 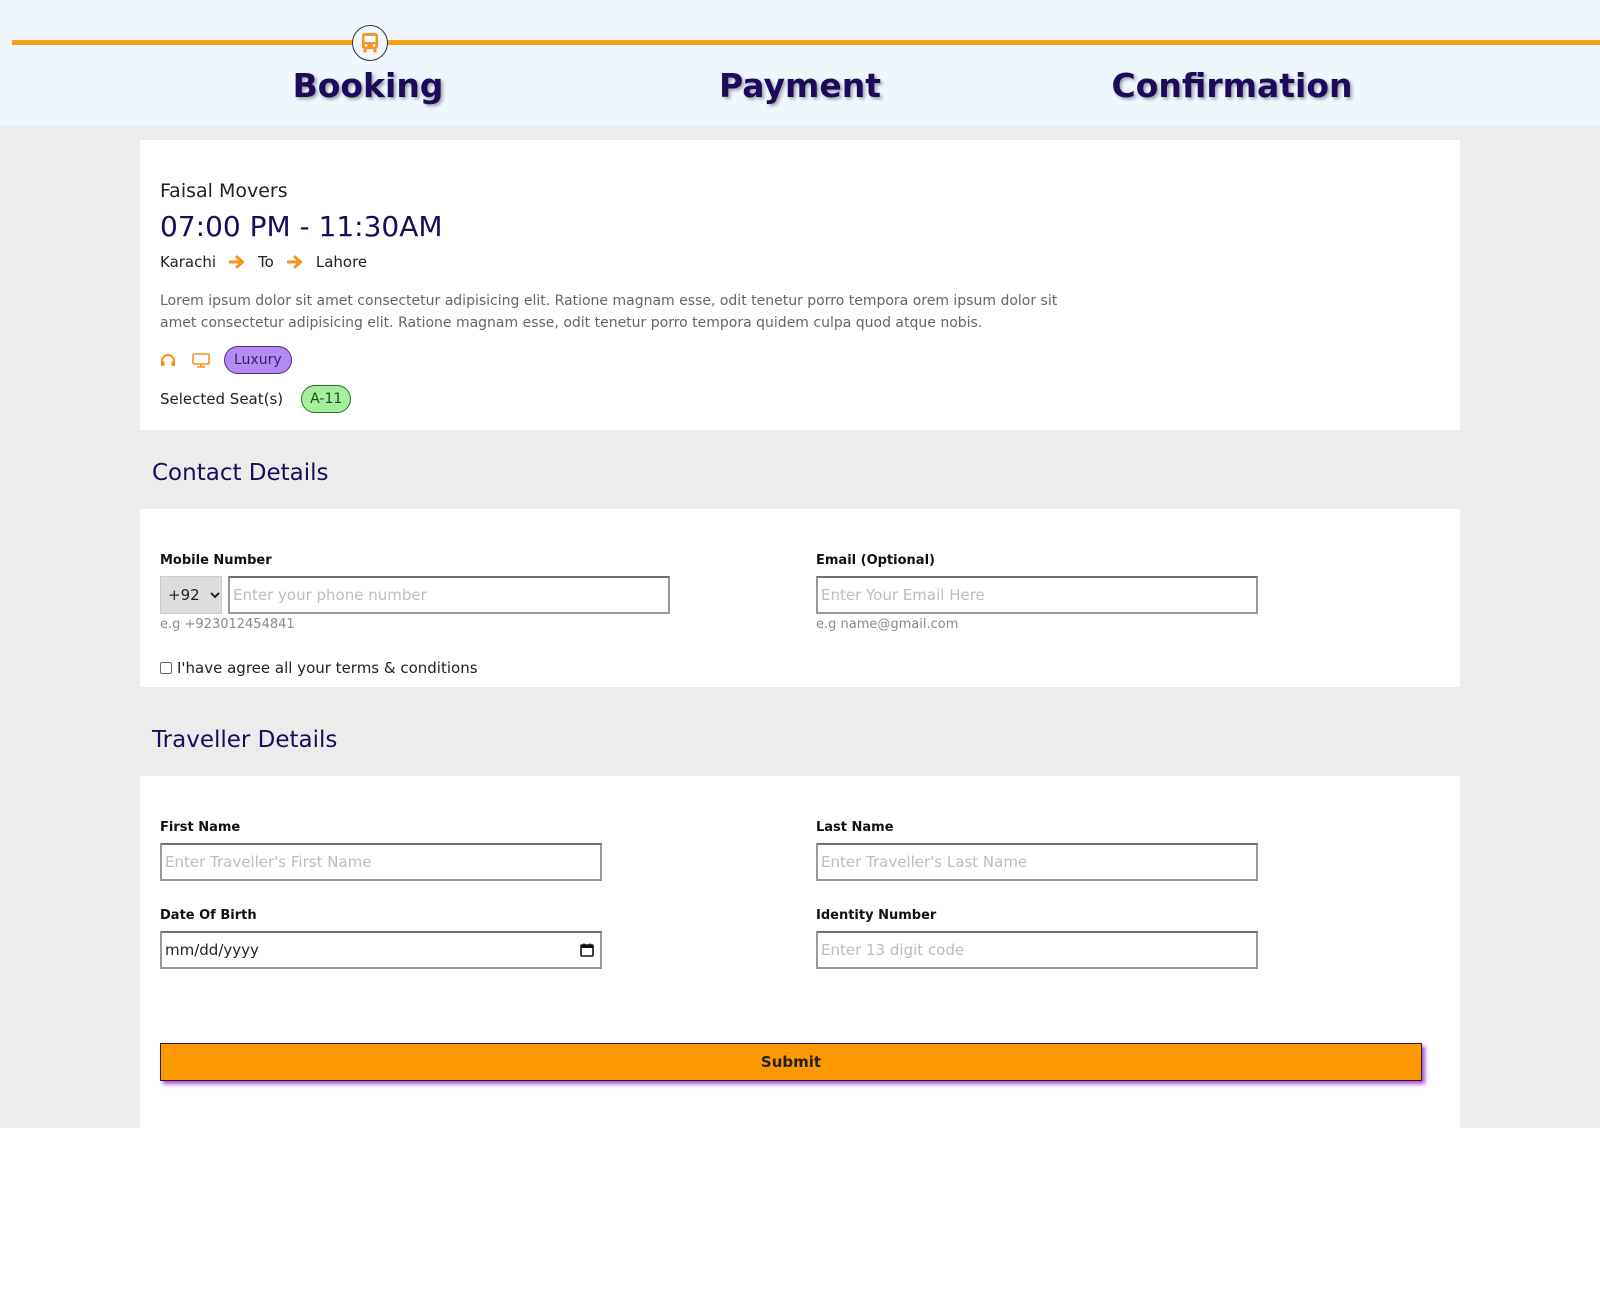 I want to click on first-name-label: First Name, so click(x=200, y=827).